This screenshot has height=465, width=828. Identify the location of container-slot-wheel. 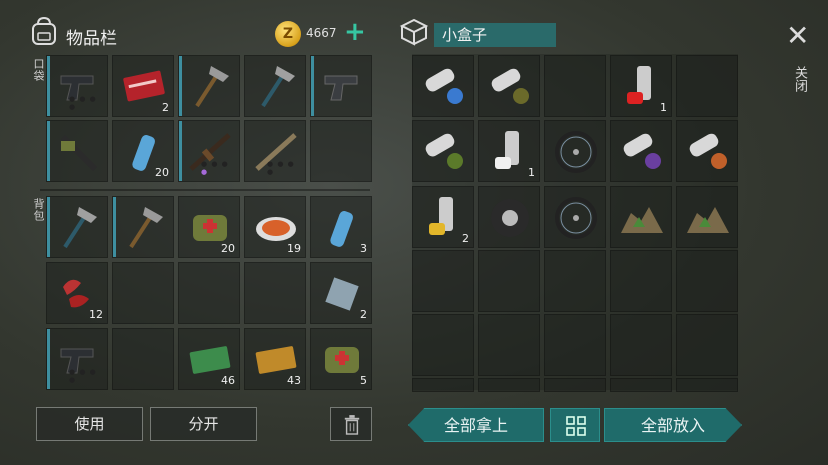
(575, 151).